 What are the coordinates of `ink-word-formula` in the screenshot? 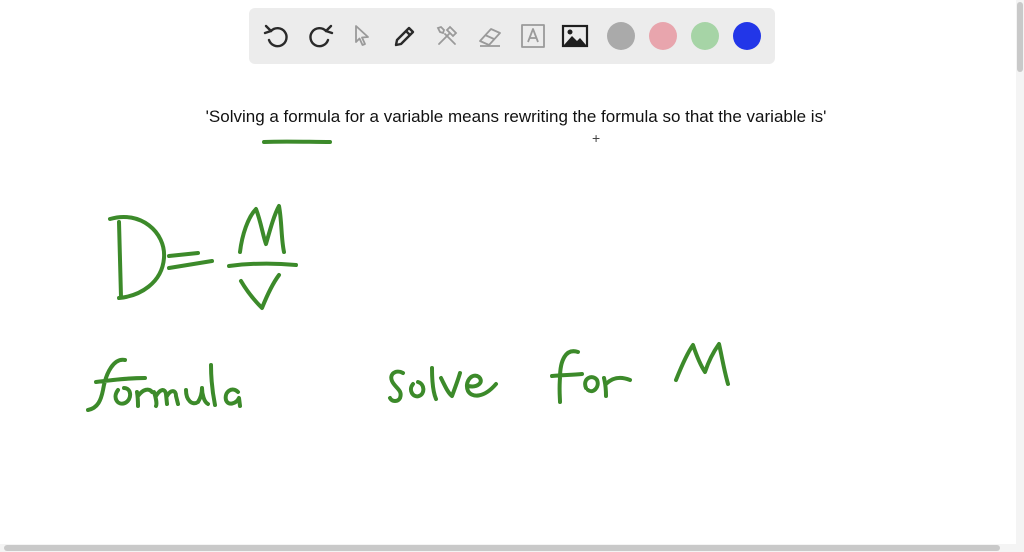 It's located at (164, 384).